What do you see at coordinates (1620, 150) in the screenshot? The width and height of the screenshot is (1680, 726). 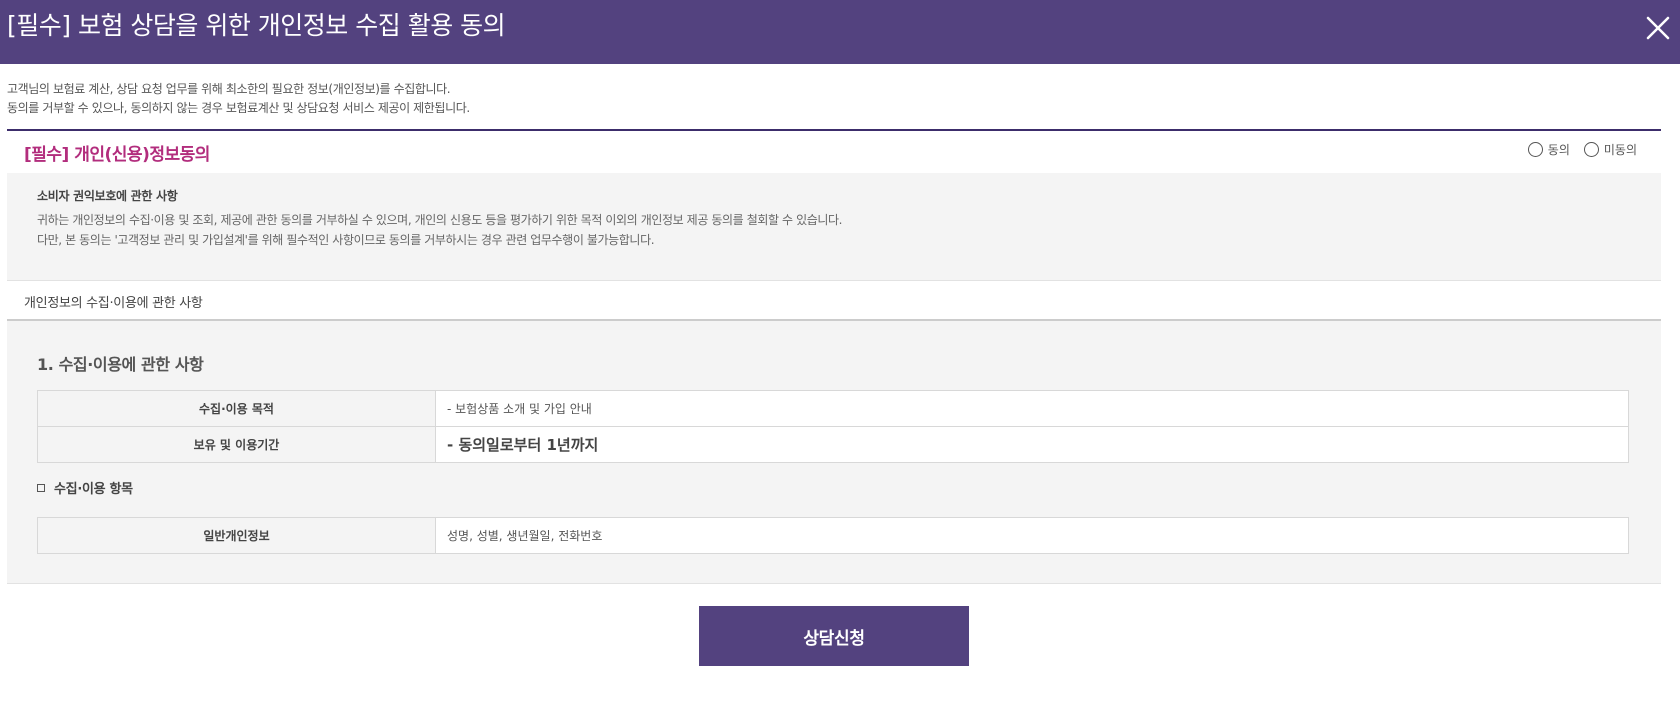 I see `radio-disagree-label: 미동의` at bounding box center [1620, 150].